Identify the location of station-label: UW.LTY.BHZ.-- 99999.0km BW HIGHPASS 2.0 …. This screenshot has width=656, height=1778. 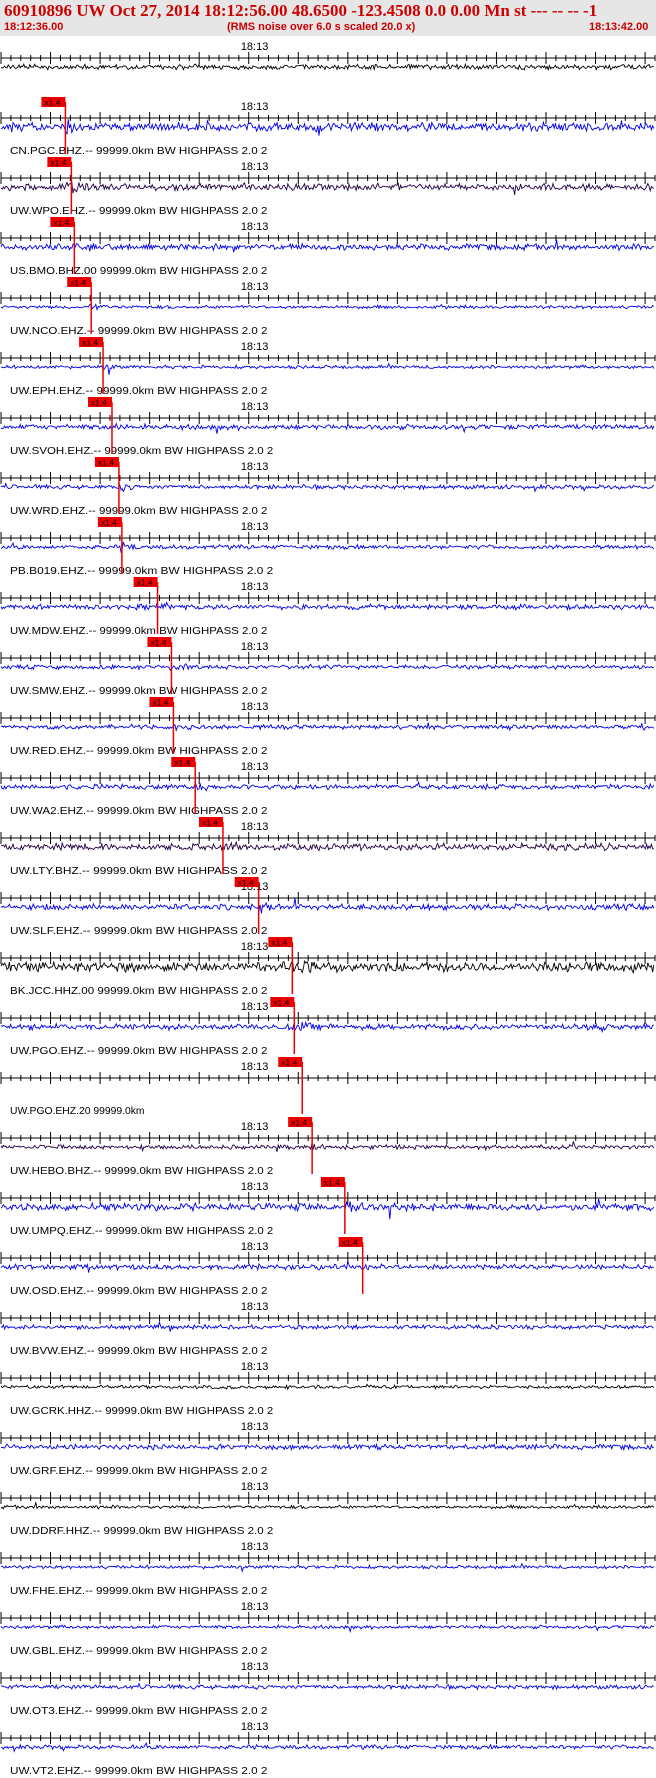
(139, 871).